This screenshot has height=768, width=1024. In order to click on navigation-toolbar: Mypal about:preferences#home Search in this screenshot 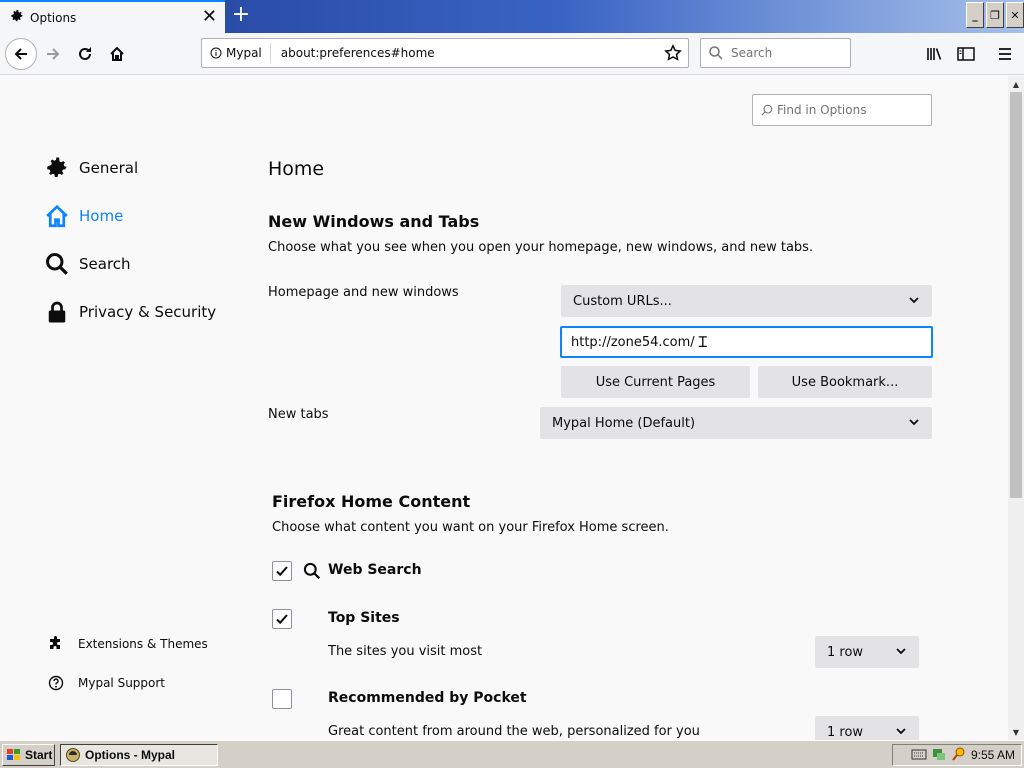, I will do `click(512, 54)`.